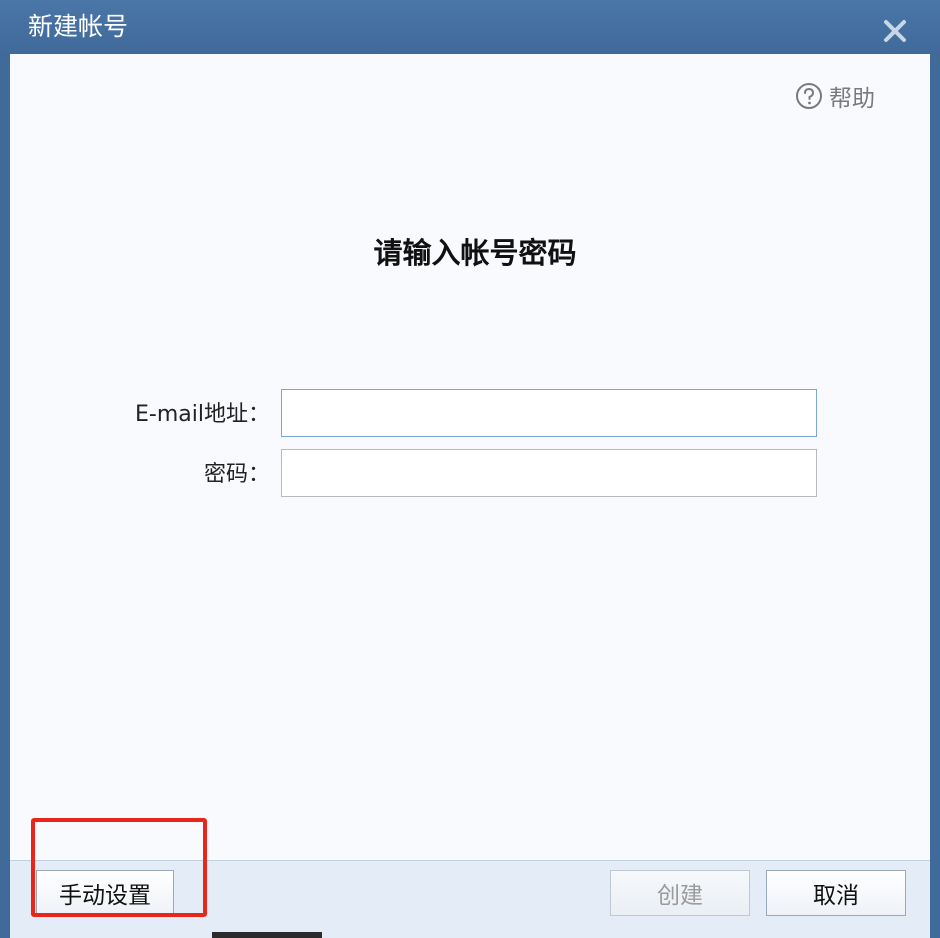 The height and width of the screenshot is (938, 940). I want to click on password-field, so click(549, 473).